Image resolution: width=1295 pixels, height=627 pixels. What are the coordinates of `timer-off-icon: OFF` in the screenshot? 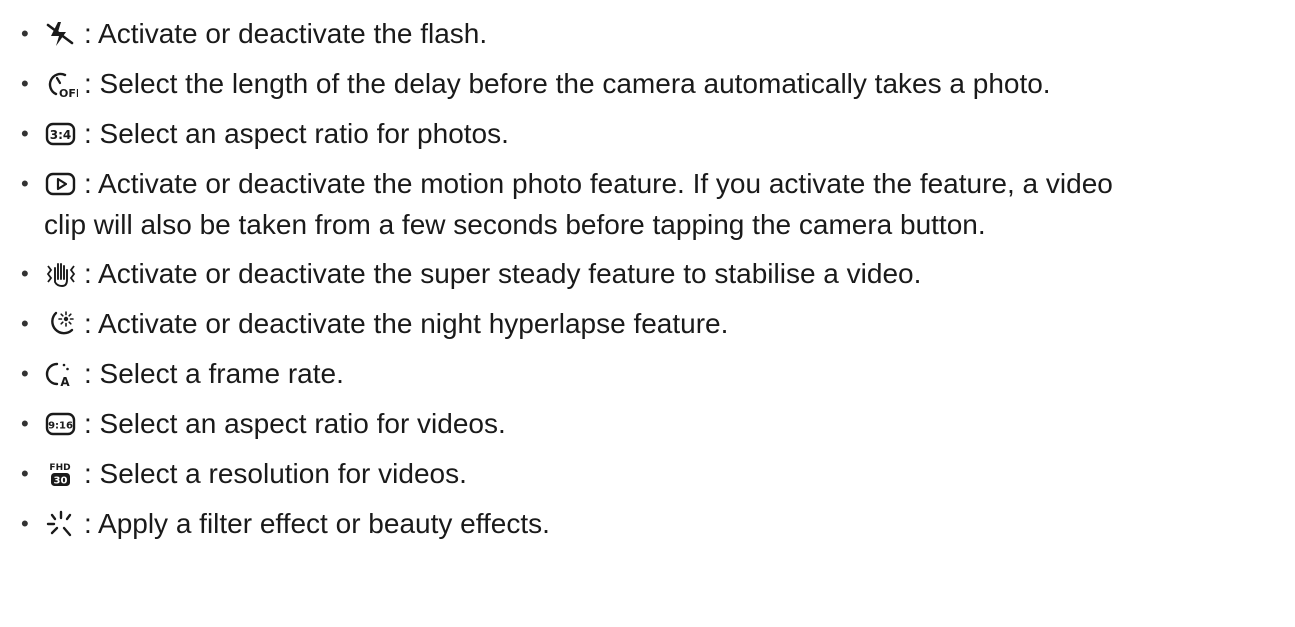 It's located at (61, 84).